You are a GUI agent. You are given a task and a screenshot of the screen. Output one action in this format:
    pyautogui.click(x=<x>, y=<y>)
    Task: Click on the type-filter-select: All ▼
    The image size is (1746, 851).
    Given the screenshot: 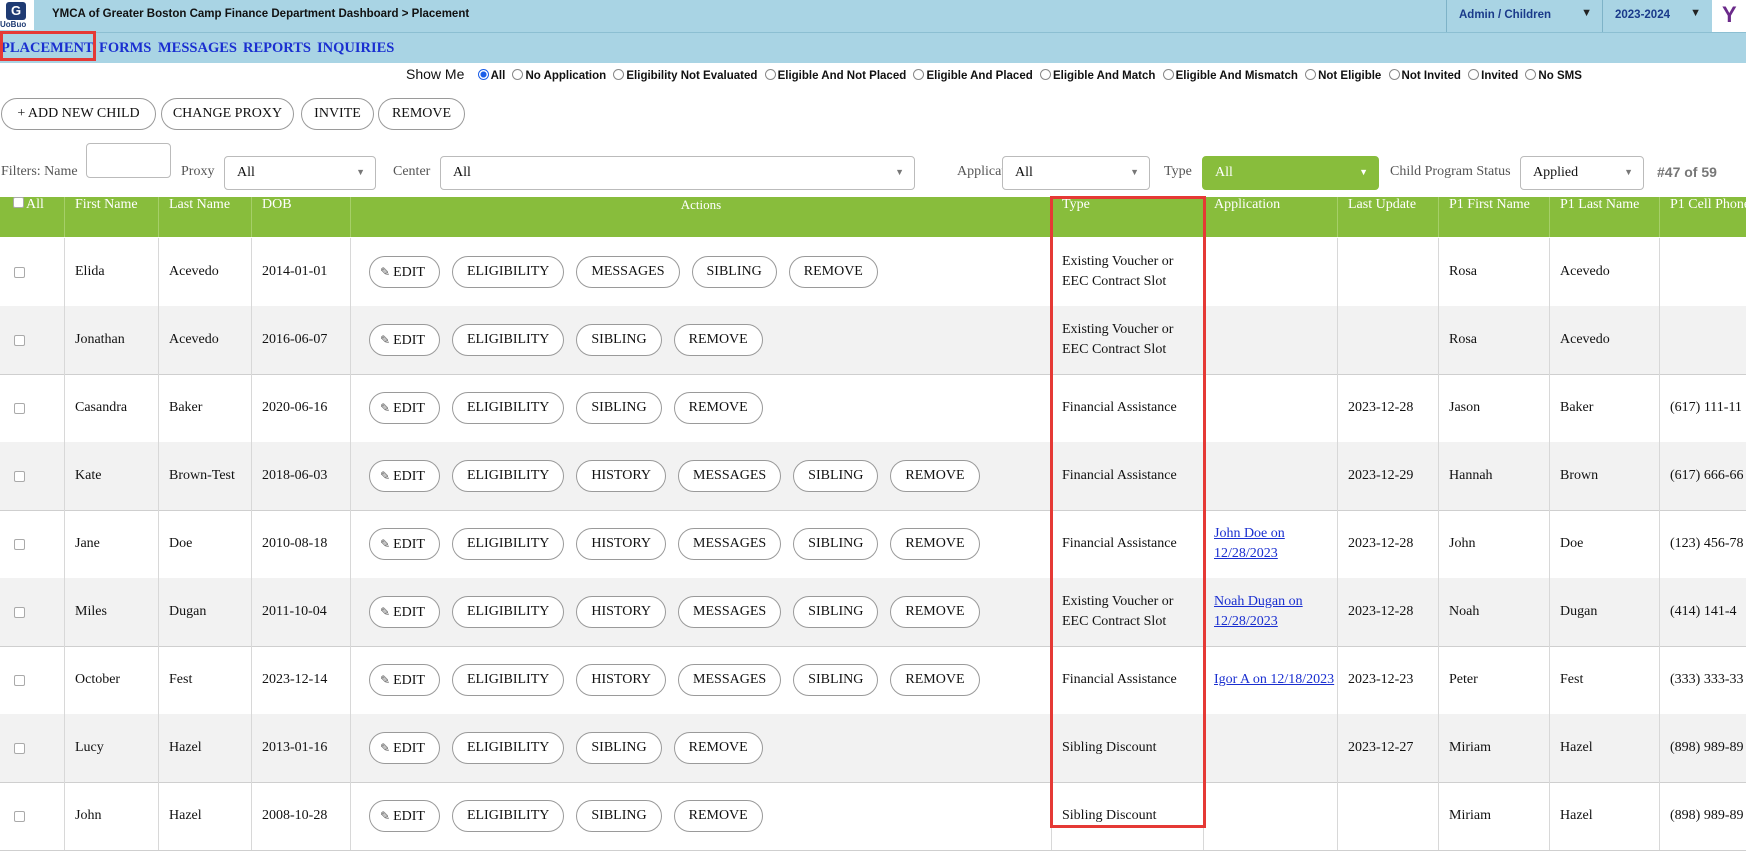 What is the action you would take?
    pyautogui.click(x=1290, y=173)
    